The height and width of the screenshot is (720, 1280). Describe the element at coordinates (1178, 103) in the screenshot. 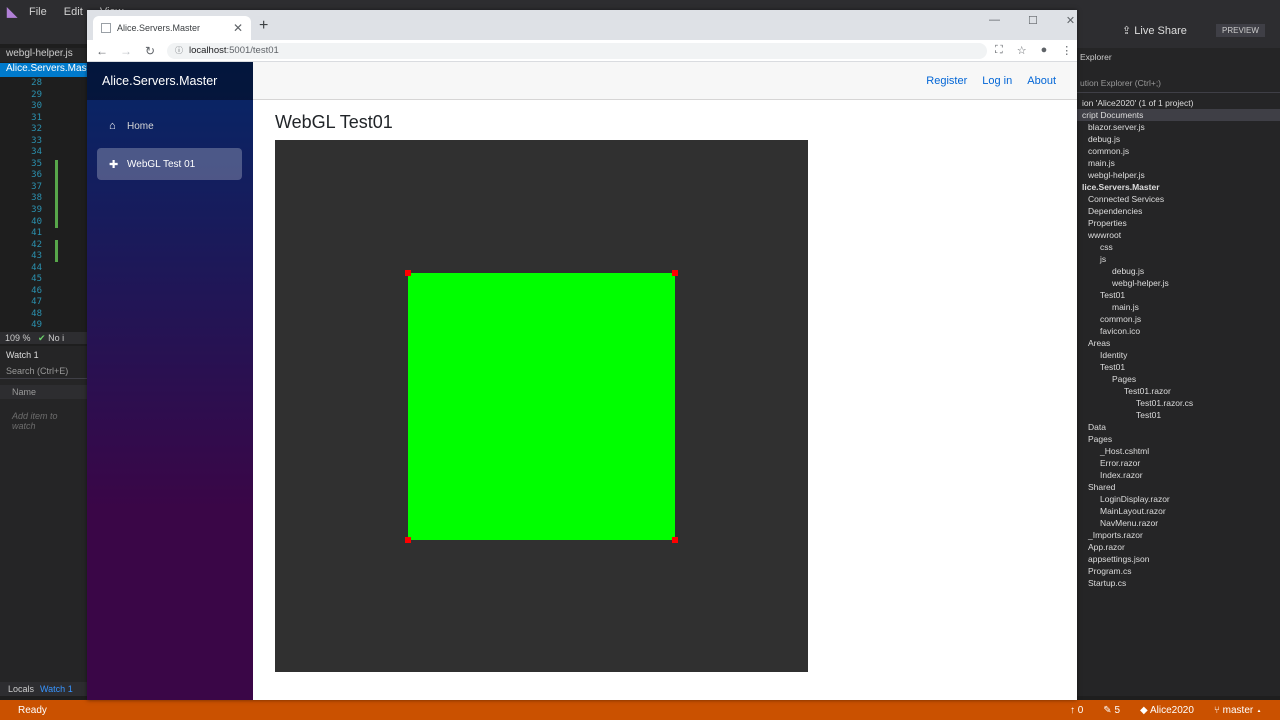

I see `tree-item: ion 'Alice2020' (1 of 1 project)` at that location.